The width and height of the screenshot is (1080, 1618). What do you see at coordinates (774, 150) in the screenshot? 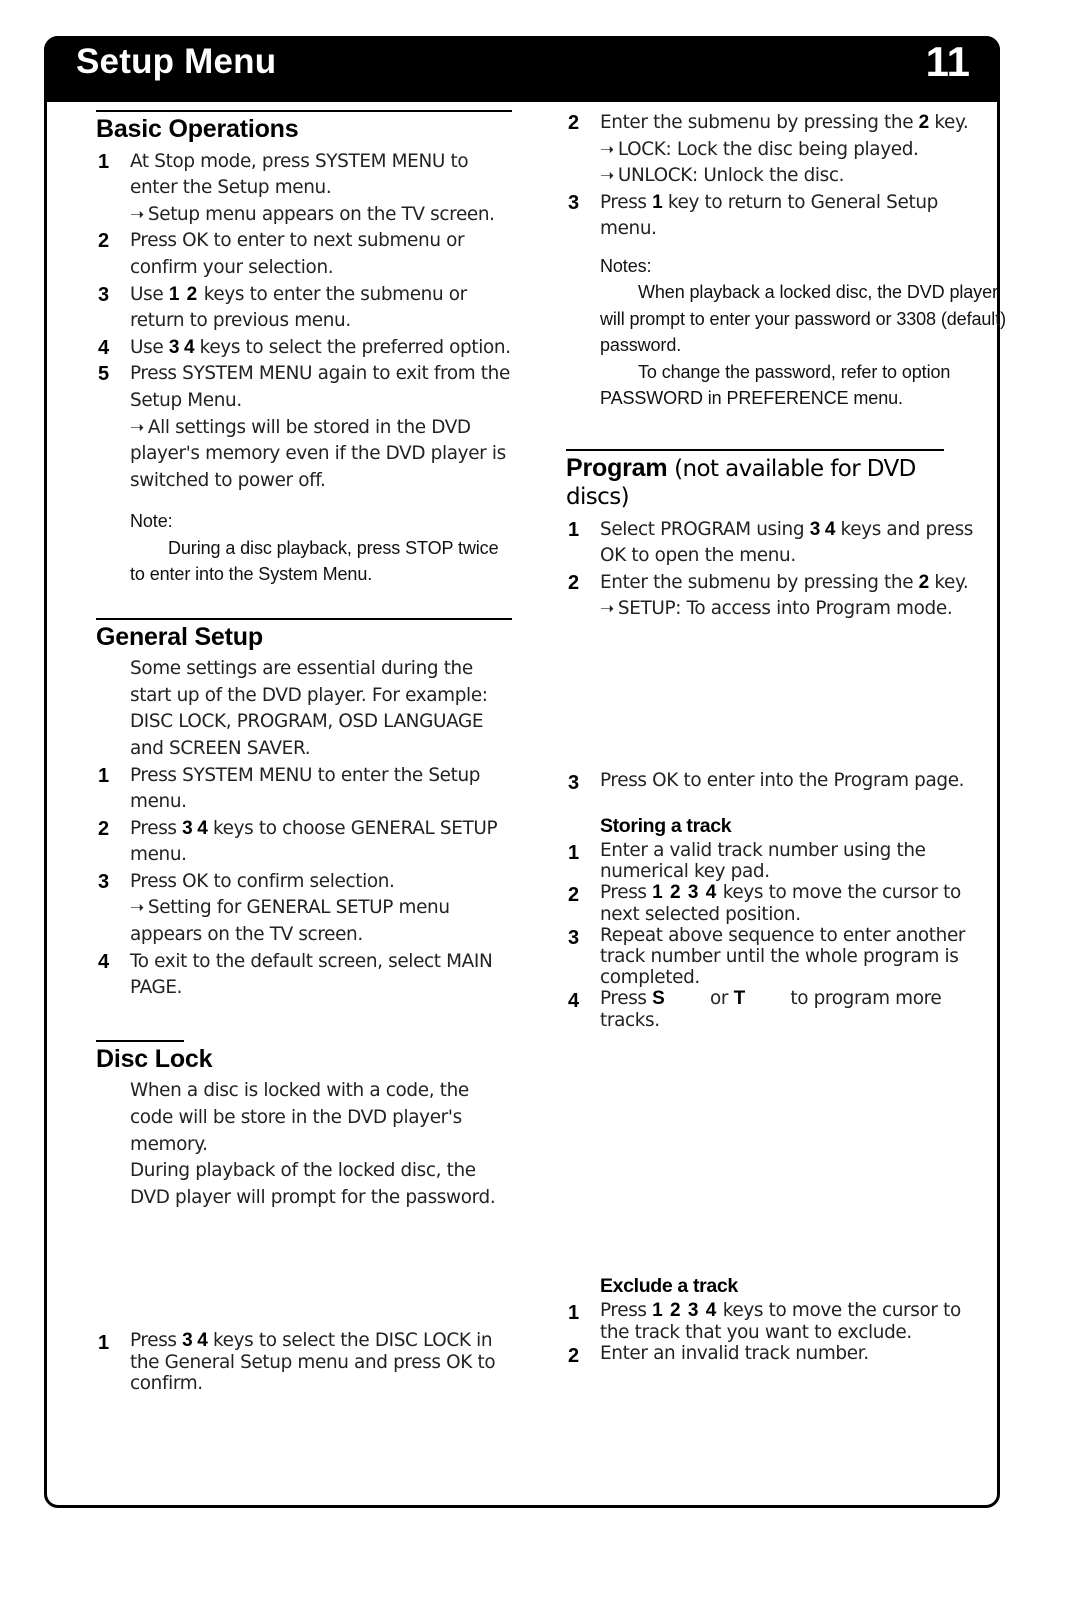
I see `arrow-note: ➝ LOCK: Lock the disc being played.` at bounding box center [774, 150].